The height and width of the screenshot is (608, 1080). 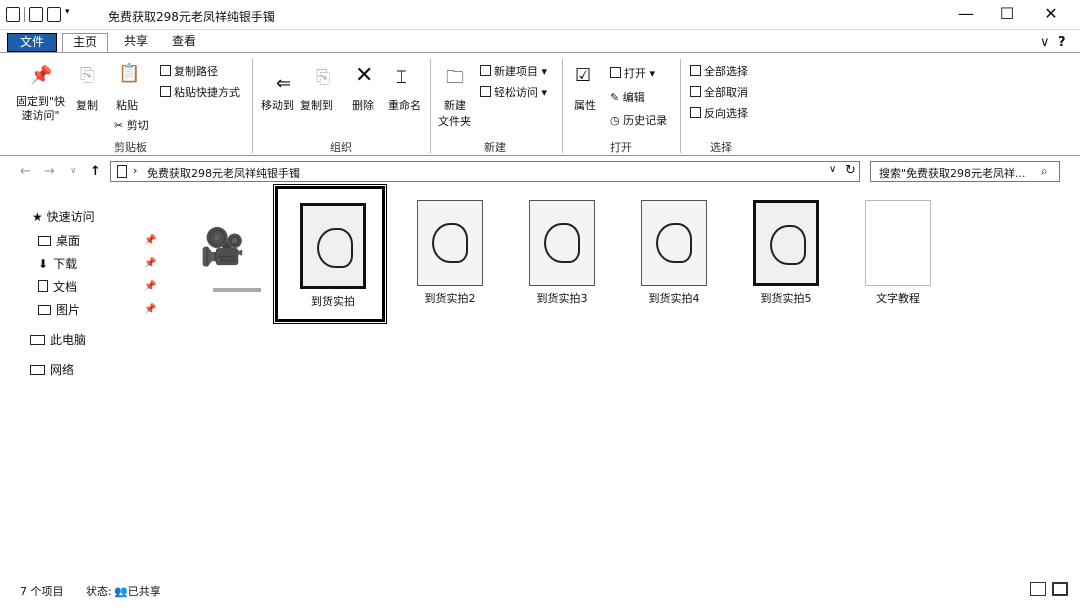 I want to click on open-label: 打开 ▾, so click(x=640, y=73).